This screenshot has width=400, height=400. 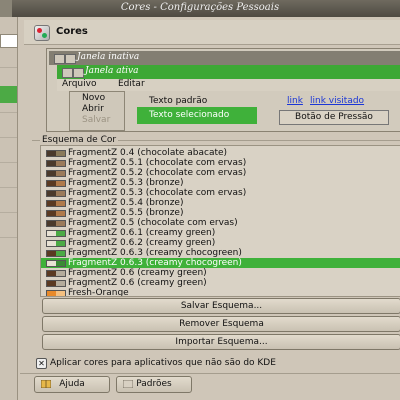 I want to click on scheme-list-item: FragmentZ 0.5.1 (chocolate com ervas), so click(x=220, y=163).